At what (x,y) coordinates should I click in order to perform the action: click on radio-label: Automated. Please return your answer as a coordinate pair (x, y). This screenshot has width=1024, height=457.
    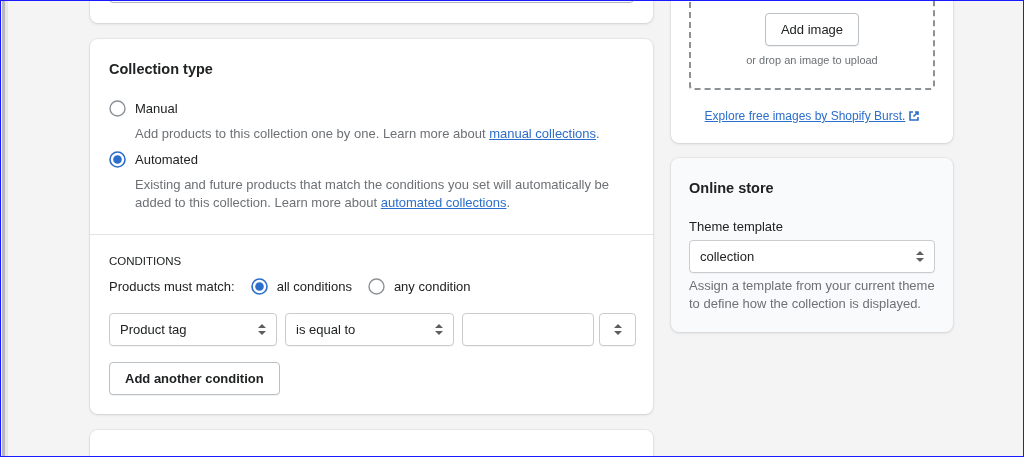
    Looking at the image, I should click on (166, 159).